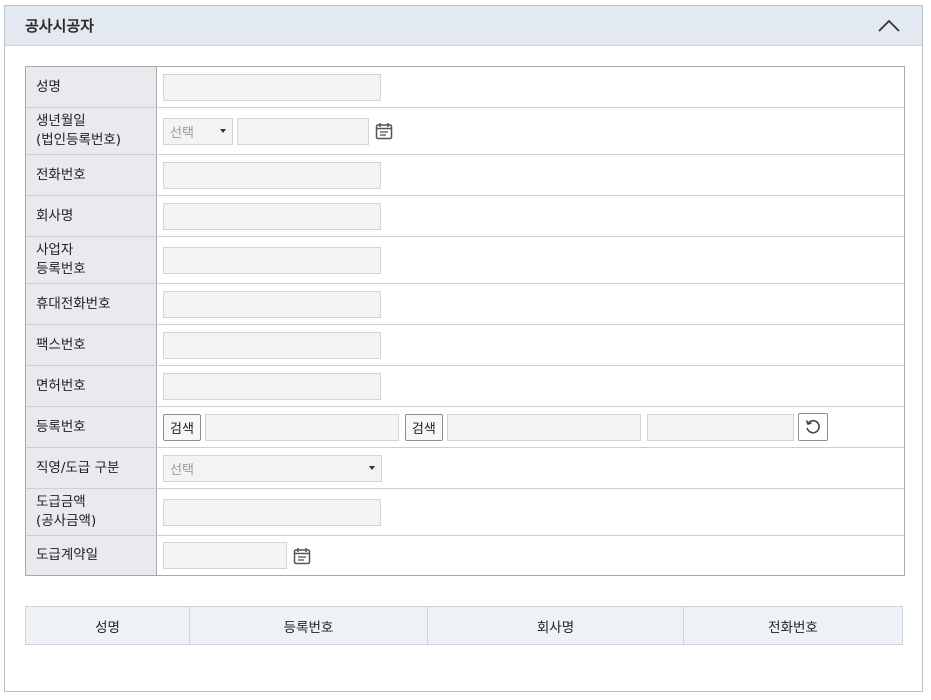 The height and width of the screenshot is (700, 931). What do you see at coordinates (91, 260) in the screenshot?
I see `bizno-label: 사업자등록번호` at bounding box center [91, 260].